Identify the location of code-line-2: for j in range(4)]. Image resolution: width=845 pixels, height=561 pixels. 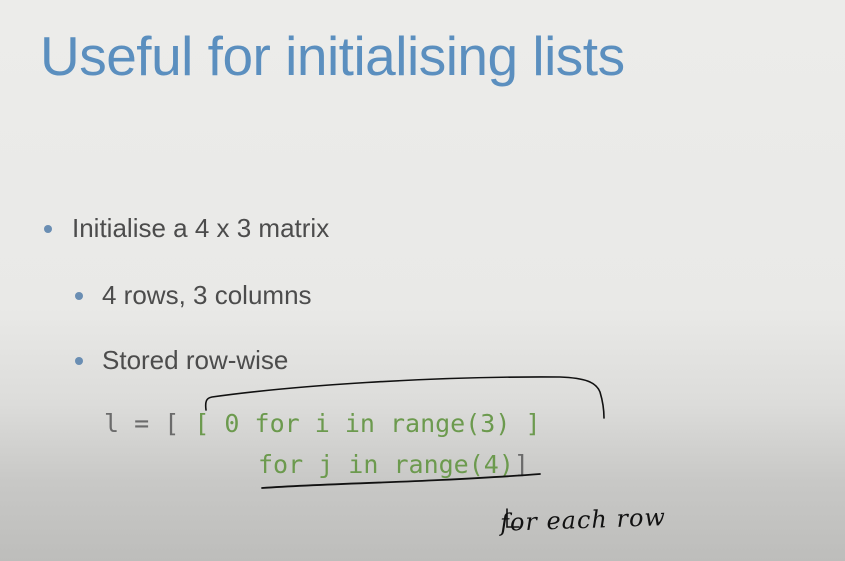
(393, 464).